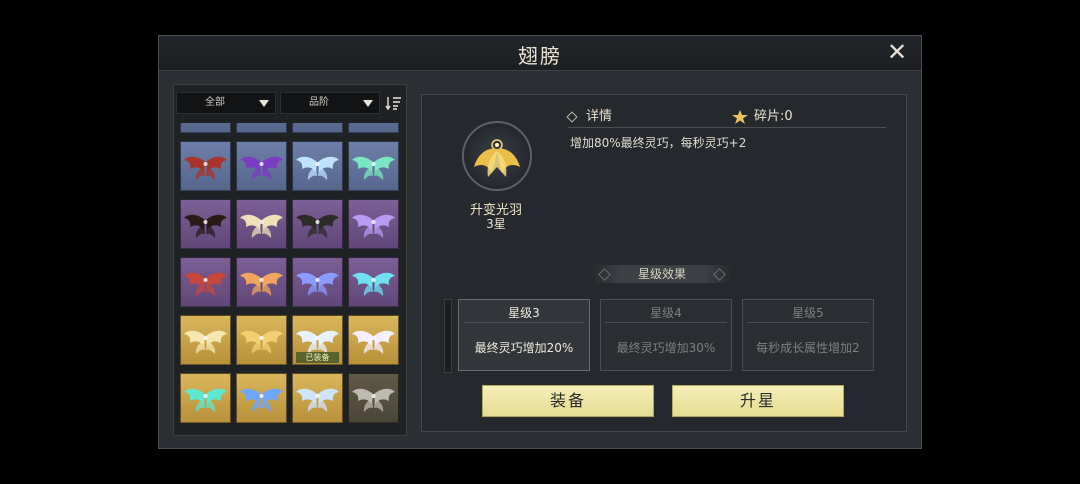 The width and height of the screenshot is (1080, 484). Describe the element at coordinates (808, 313) in the screenshot. I see `star-level-label: 星级5` at that location.